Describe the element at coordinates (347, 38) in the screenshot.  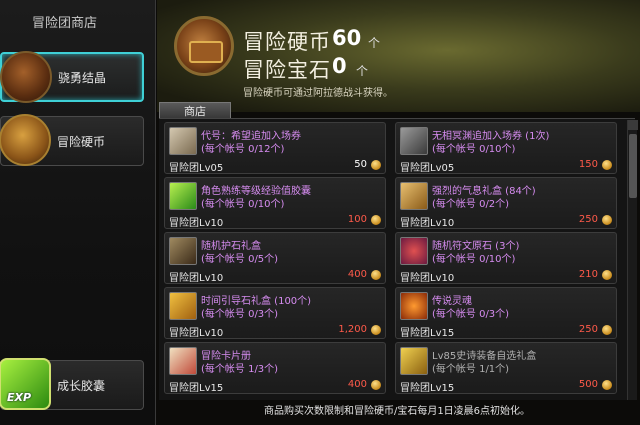
I see `currency-value-coin: 60` at that location.